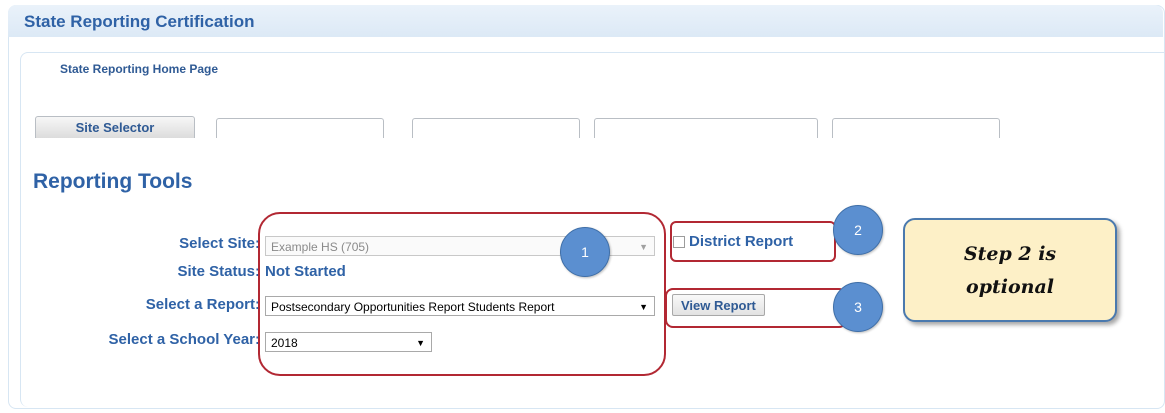  Describe the element at coordinates (219, 243) in the screenshot. I see `select-site-label: Select Site:` at that location.